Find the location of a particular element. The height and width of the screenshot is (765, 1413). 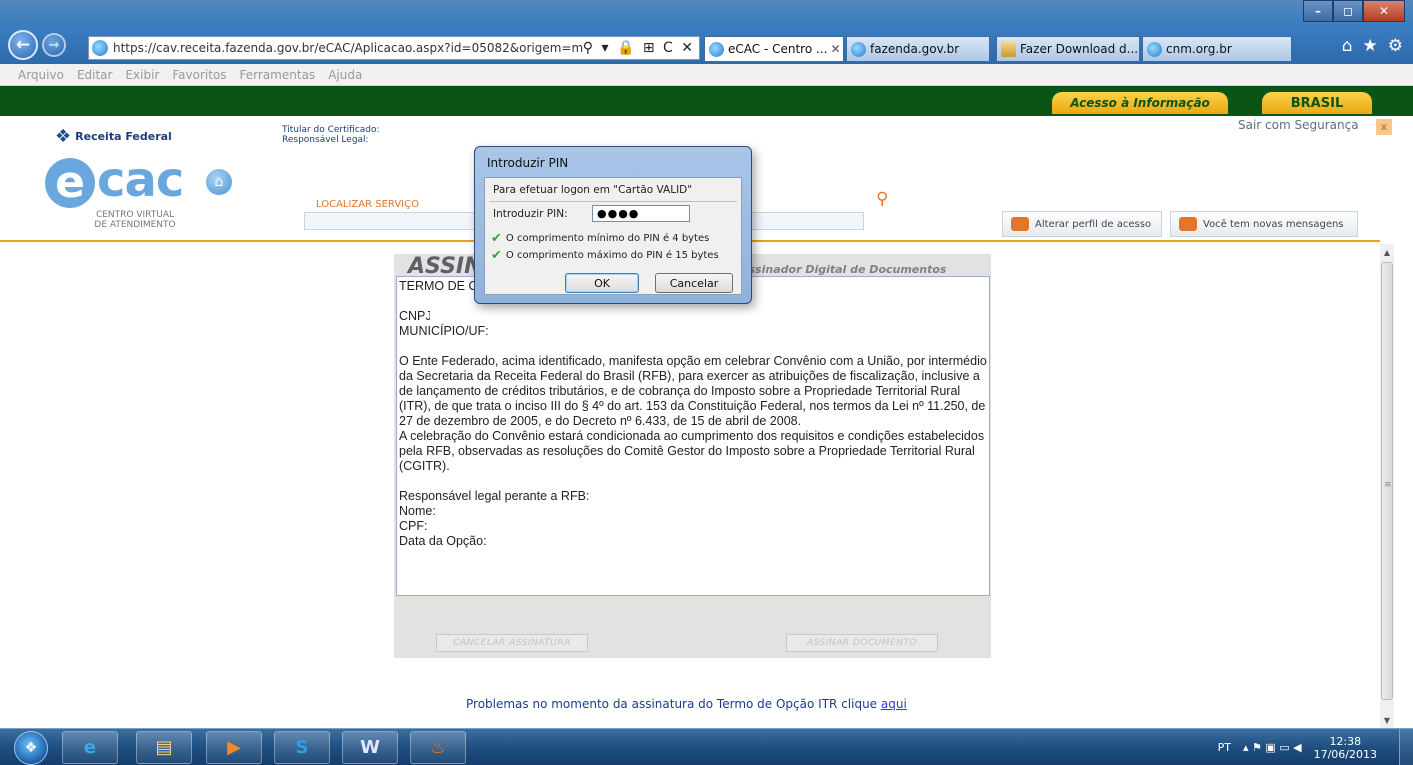

menu-ajuda: Ajuda is located at coordinates (345, 75).